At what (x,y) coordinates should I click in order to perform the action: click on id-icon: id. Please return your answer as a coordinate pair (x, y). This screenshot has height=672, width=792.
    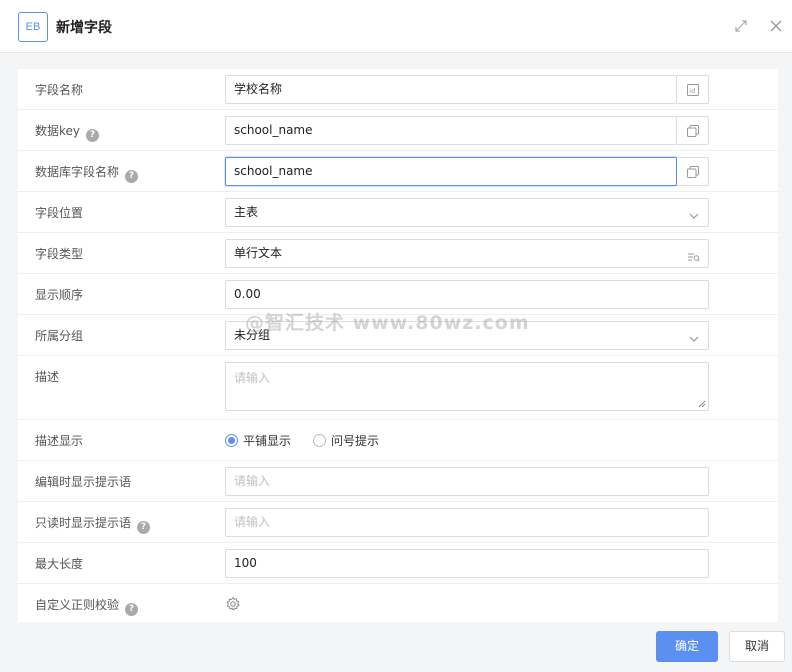
    Looking at the image, I should click on (693, 89).